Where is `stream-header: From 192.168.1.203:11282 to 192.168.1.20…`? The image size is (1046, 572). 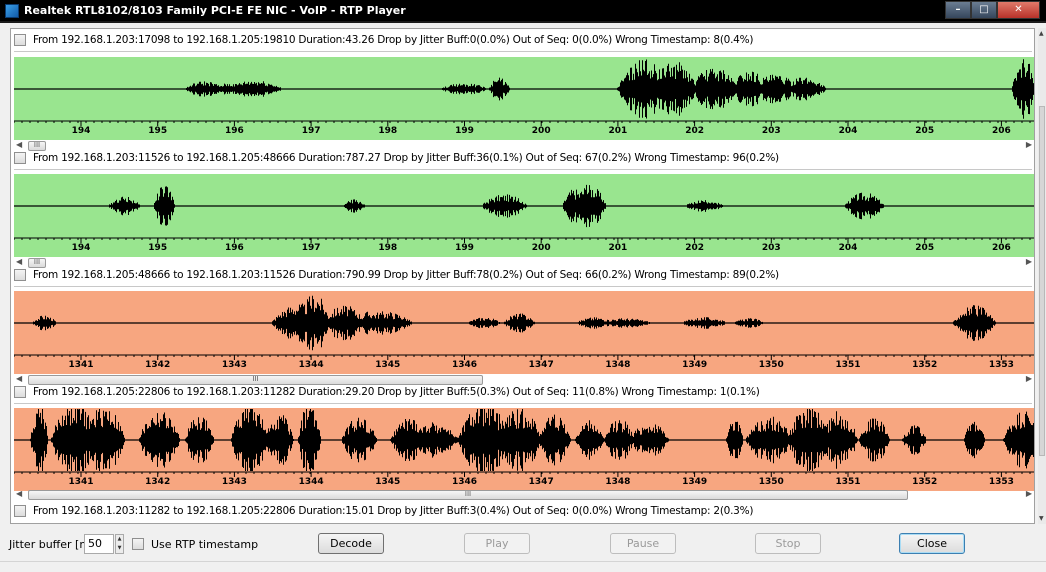
stream-header: From 192.168.1.203:11282 to 192.168.1.20… is located at coordinates (383, 511).